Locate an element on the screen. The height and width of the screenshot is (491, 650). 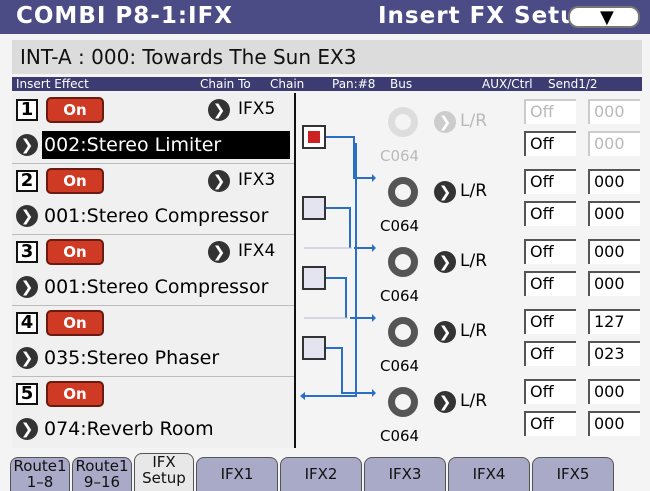
ifx3-on-button: On is located at coordinates (75, 252).